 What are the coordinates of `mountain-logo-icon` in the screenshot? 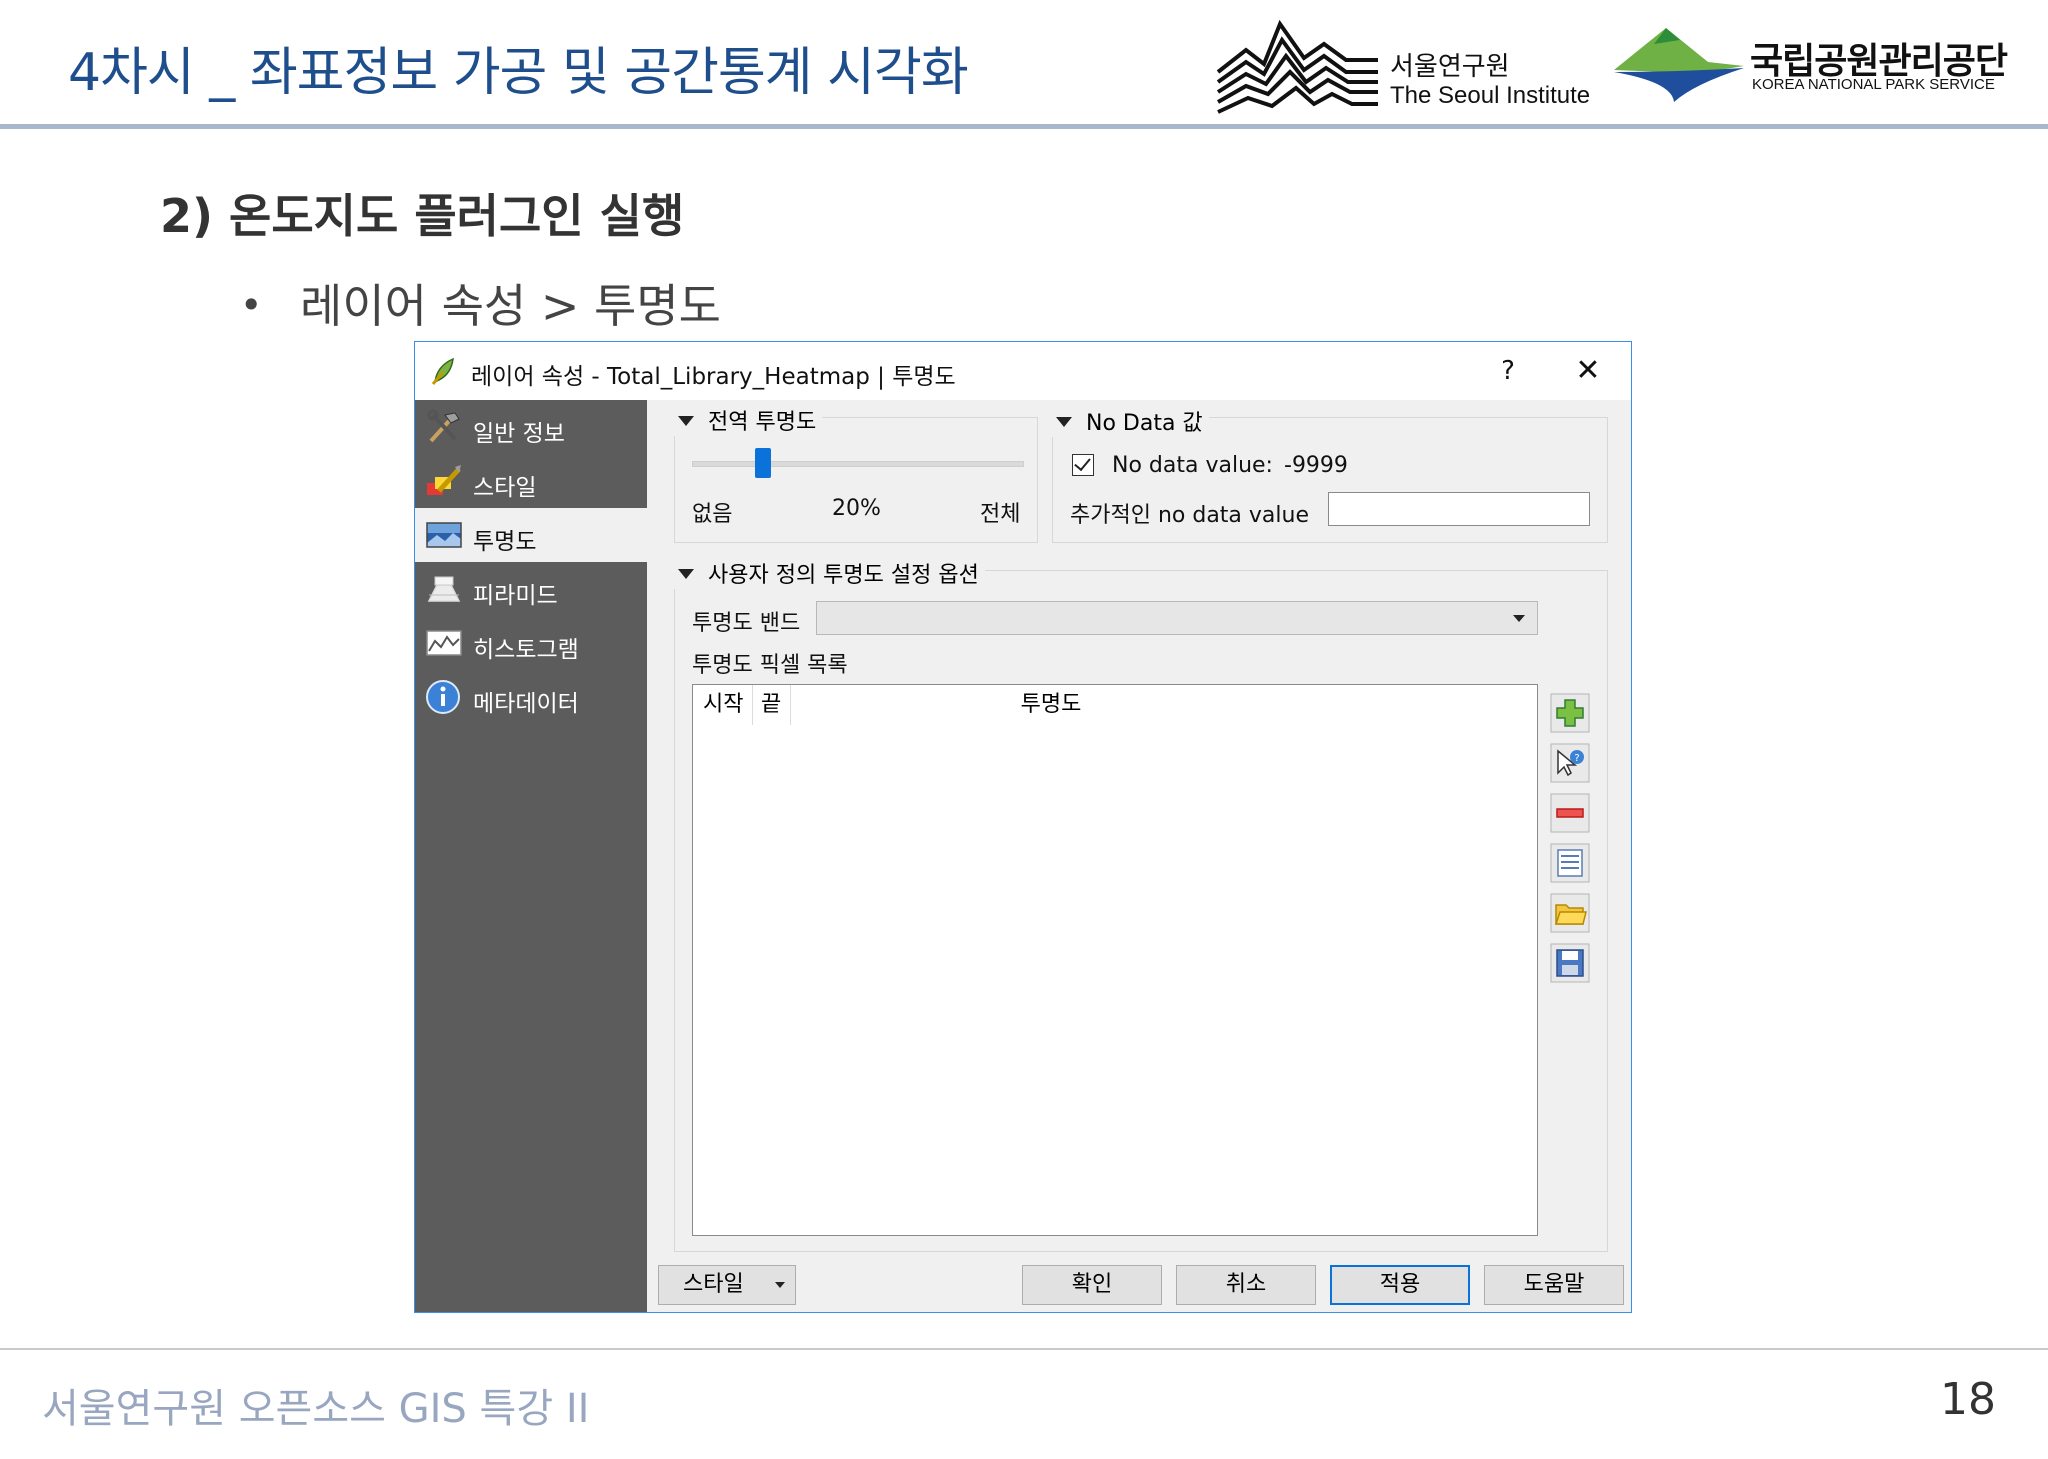 It's located at (1679, 65).